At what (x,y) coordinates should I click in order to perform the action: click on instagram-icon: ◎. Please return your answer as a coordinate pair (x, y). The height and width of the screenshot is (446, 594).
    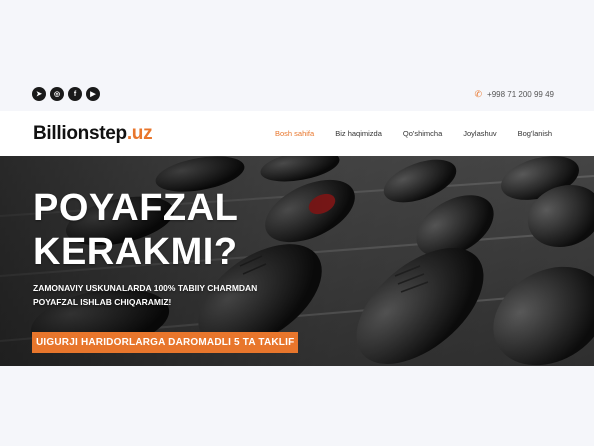
    Looking at the image, I should click on (57, 94).